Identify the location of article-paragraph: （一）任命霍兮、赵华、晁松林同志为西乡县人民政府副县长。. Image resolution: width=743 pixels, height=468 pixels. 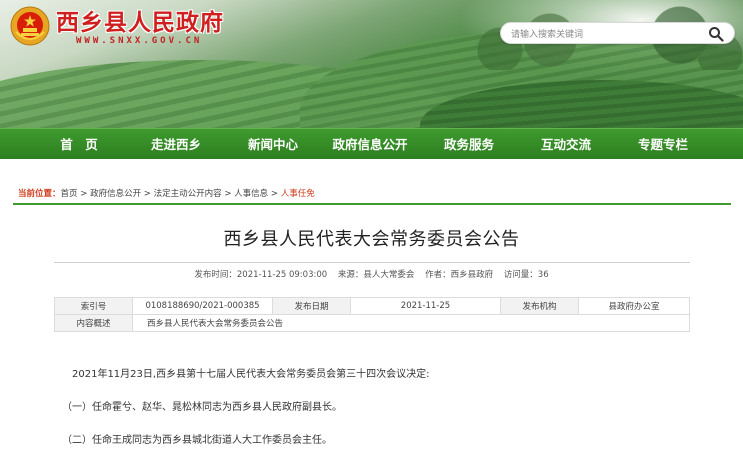
(202, 407).